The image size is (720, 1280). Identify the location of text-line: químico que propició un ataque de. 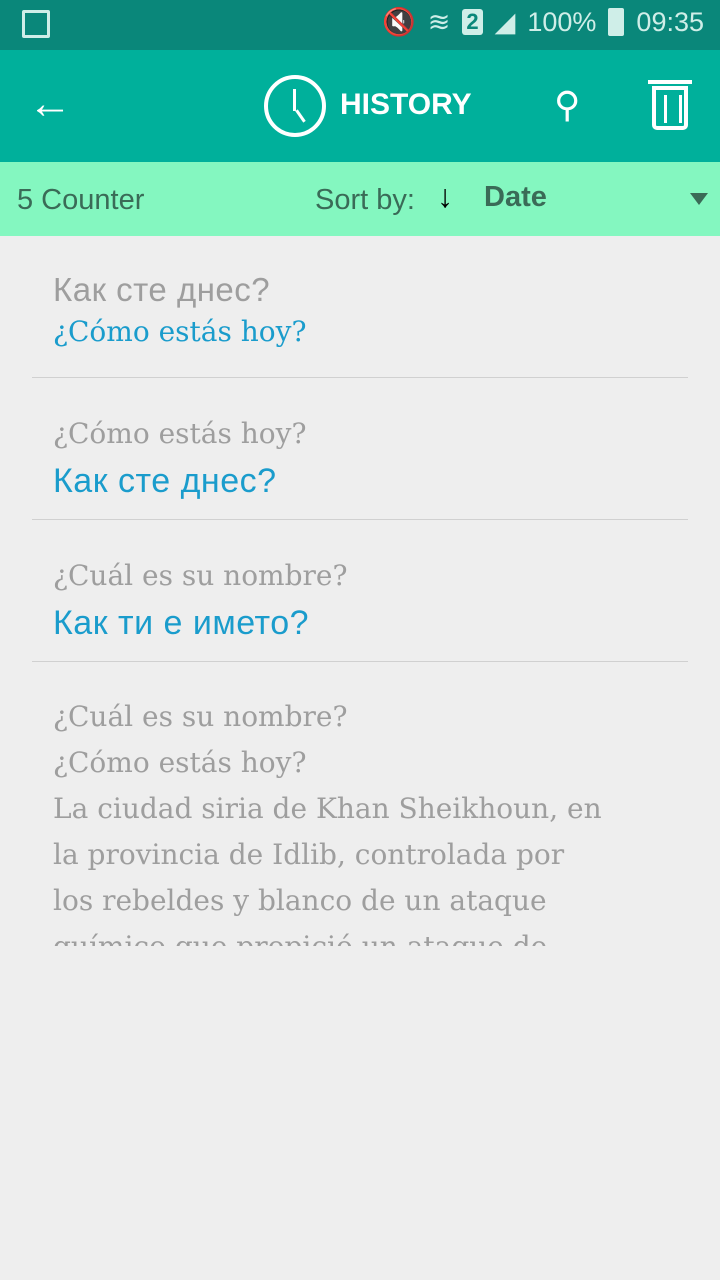
(360, 935).